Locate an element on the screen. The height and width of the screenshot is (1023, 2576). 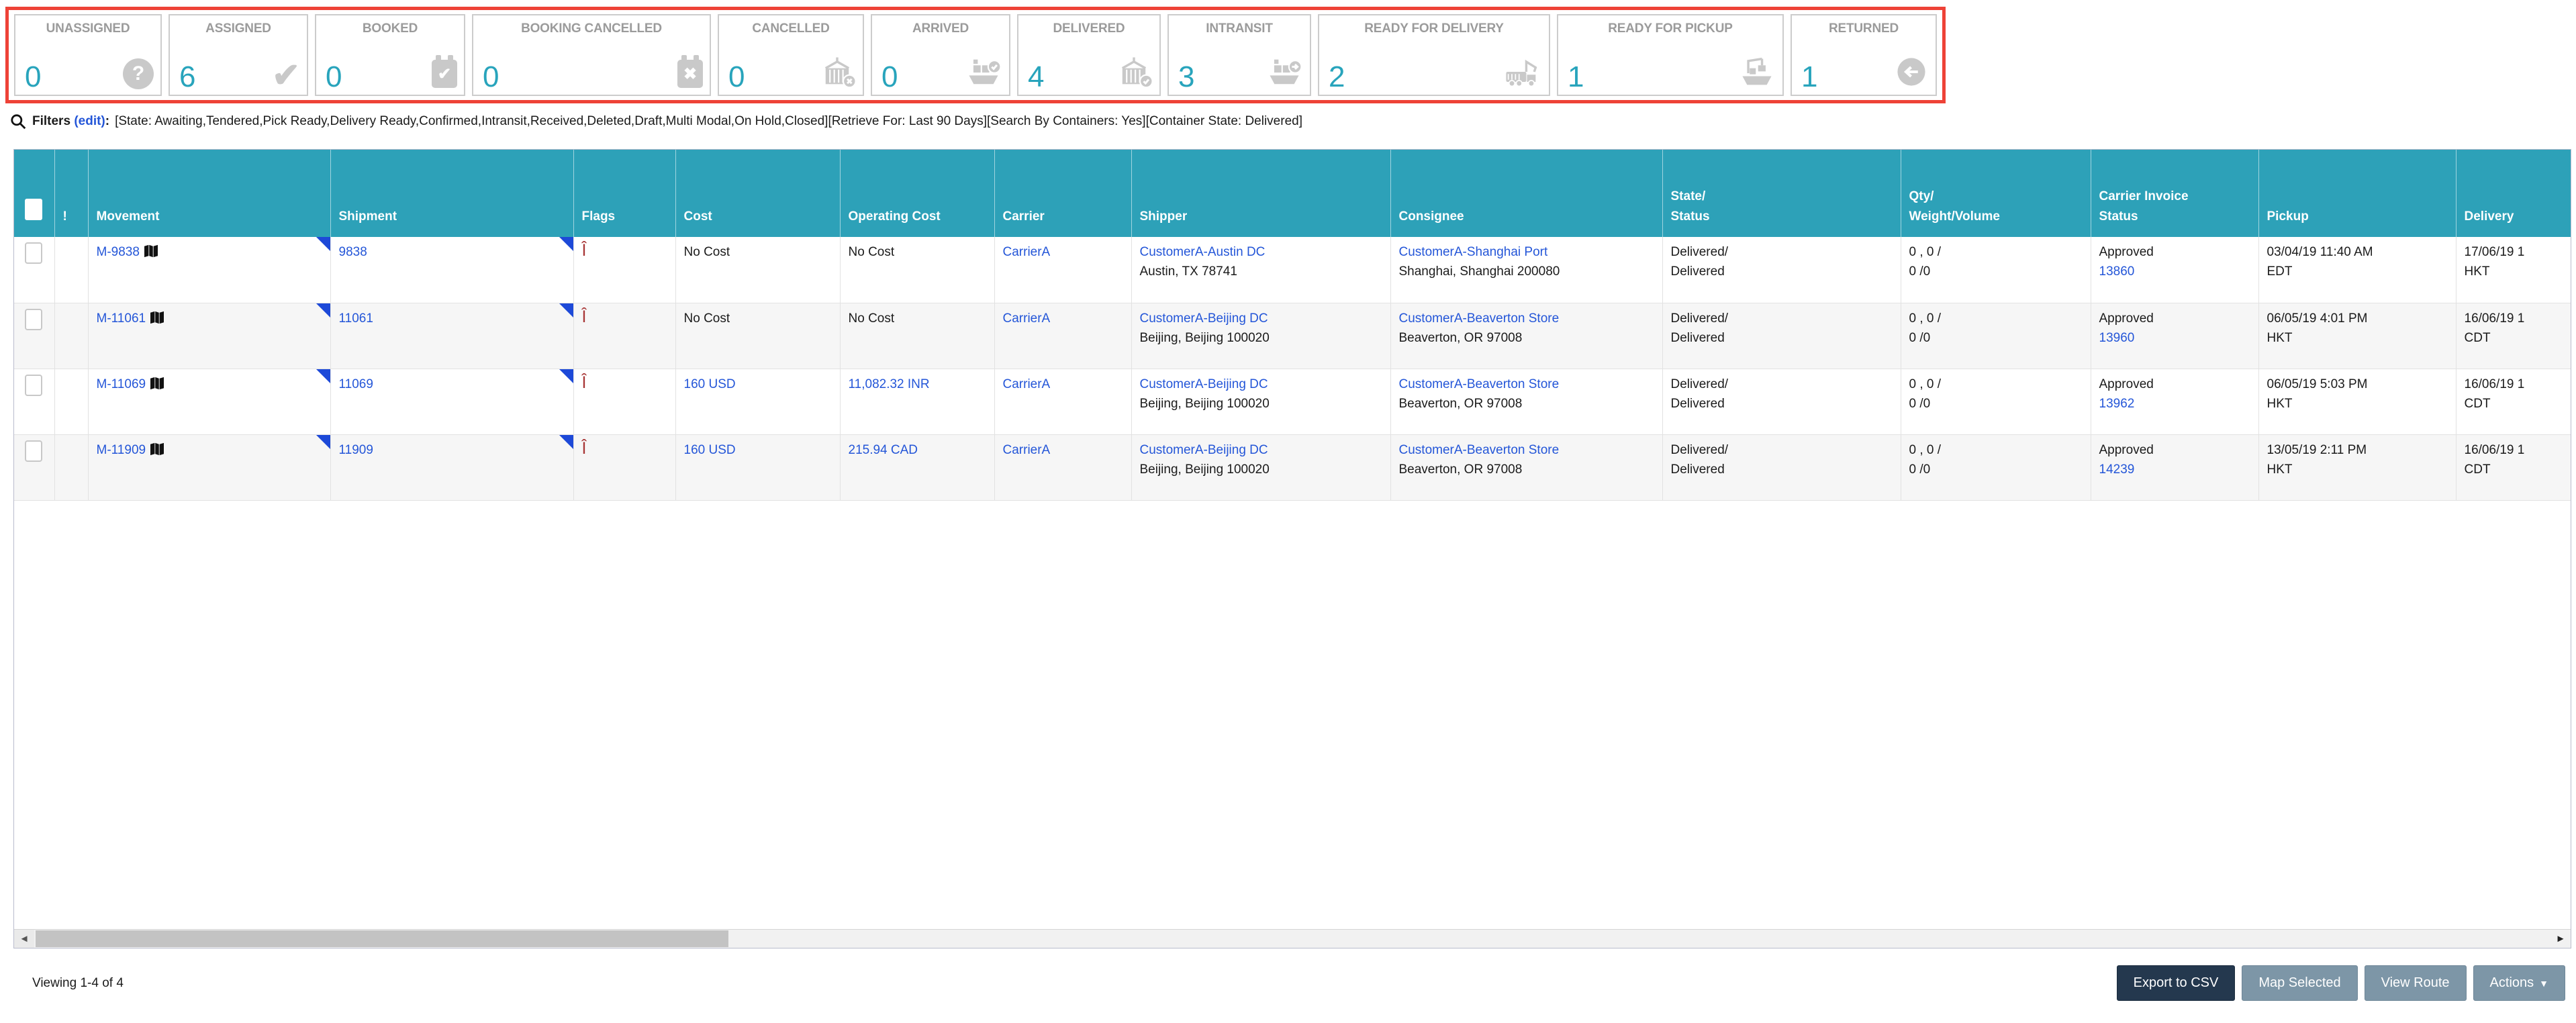
invoice-link: 13962 is located at coordinates (2117, 404).